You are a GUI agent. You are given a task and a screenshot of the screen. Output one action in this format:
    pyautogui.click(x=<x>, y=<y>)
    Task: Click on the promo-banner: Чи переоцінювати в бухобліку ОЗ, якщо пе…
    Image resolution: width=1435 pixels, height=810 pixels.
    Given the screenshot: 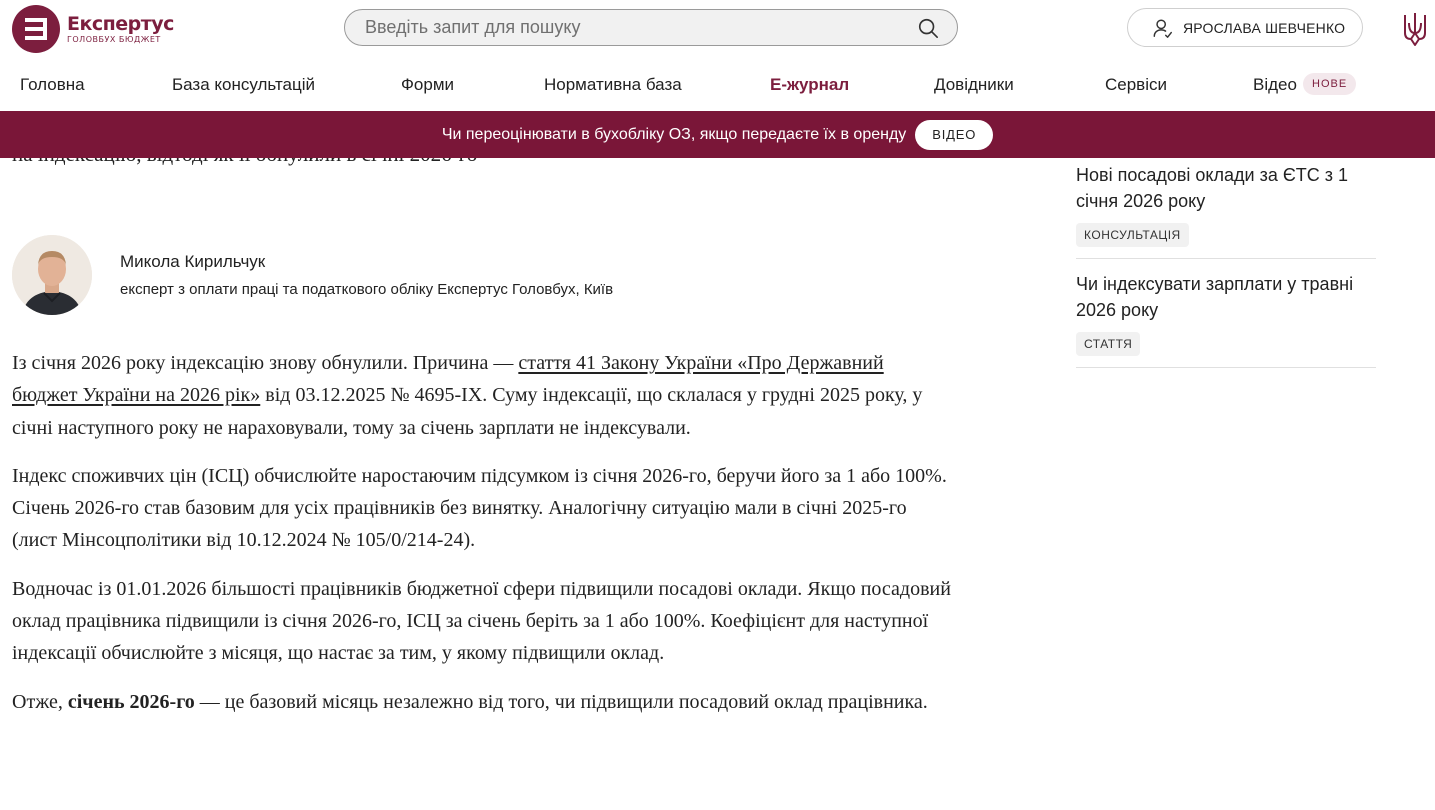 What is the action you would take?
    pyautogui.click(x=717, y=134)
    